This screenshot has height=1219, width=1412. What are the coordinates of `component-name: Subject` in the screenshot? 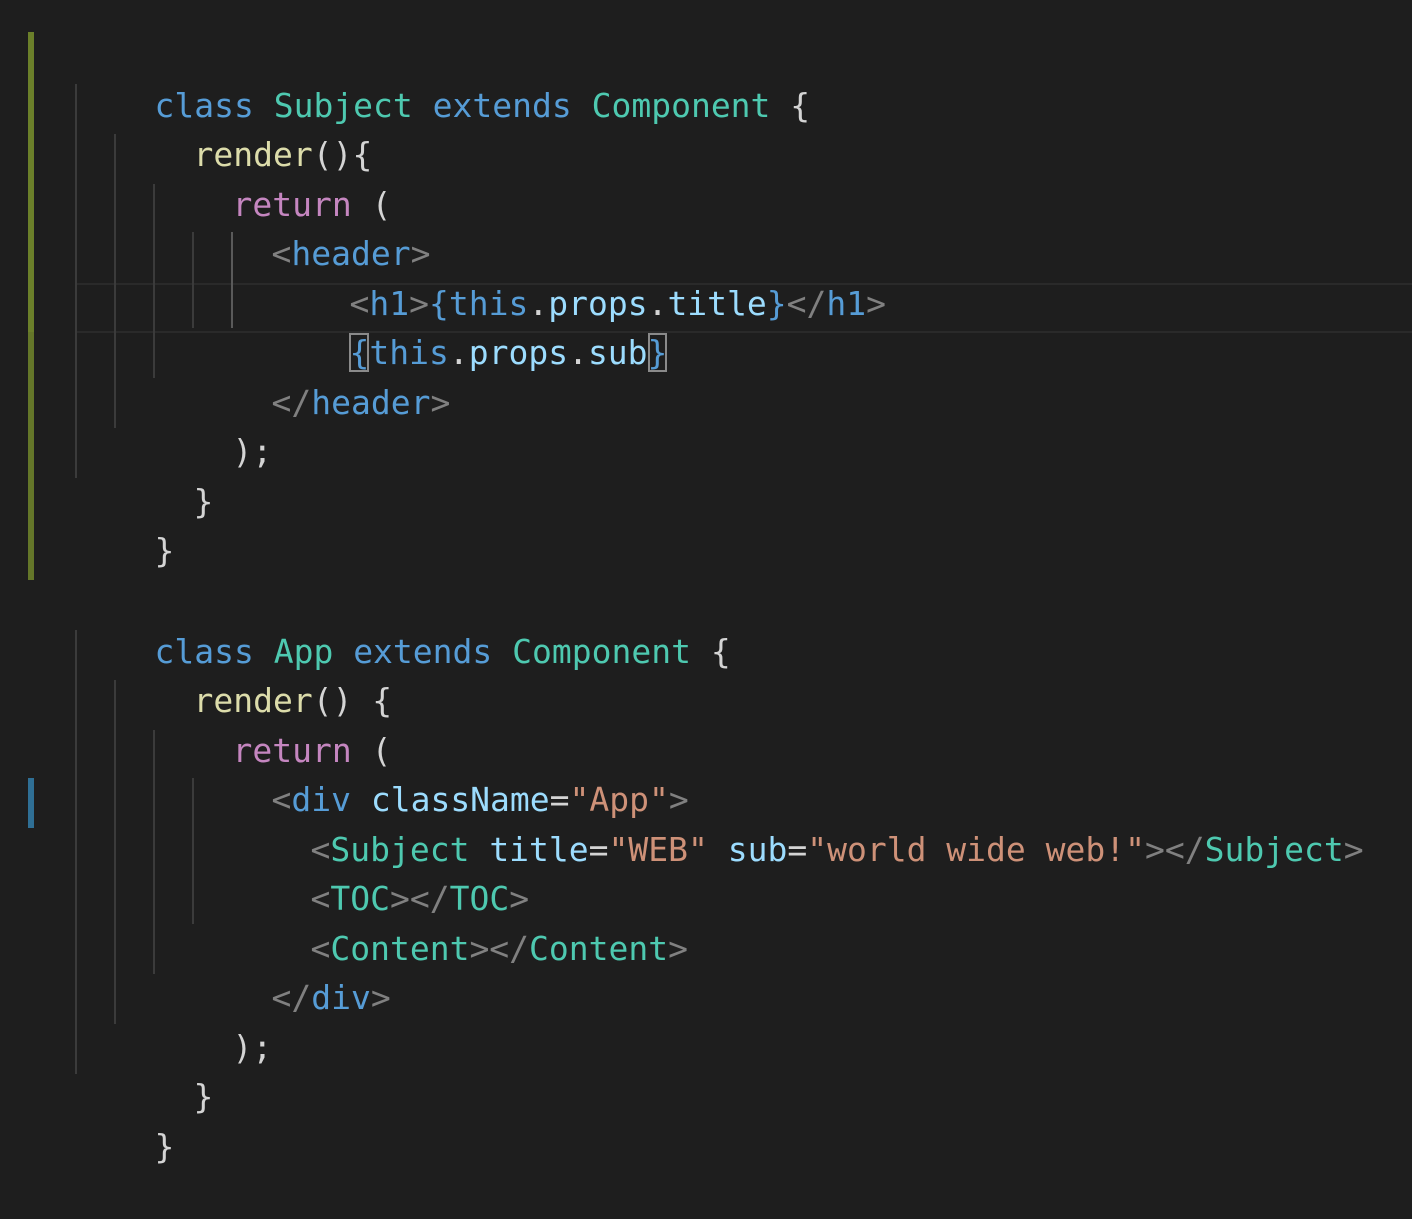 It's located at (1274, 849).